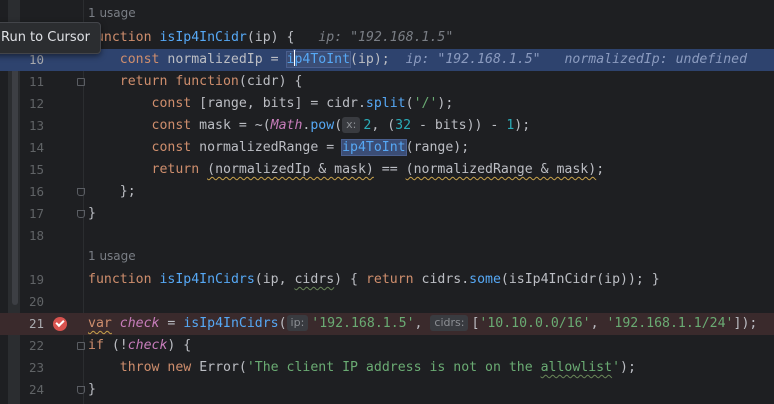 This screenshot has height=404, width=774. Describe the element at coordinates (485, 279) in the screenshot. I see `code-token: some` at that location.